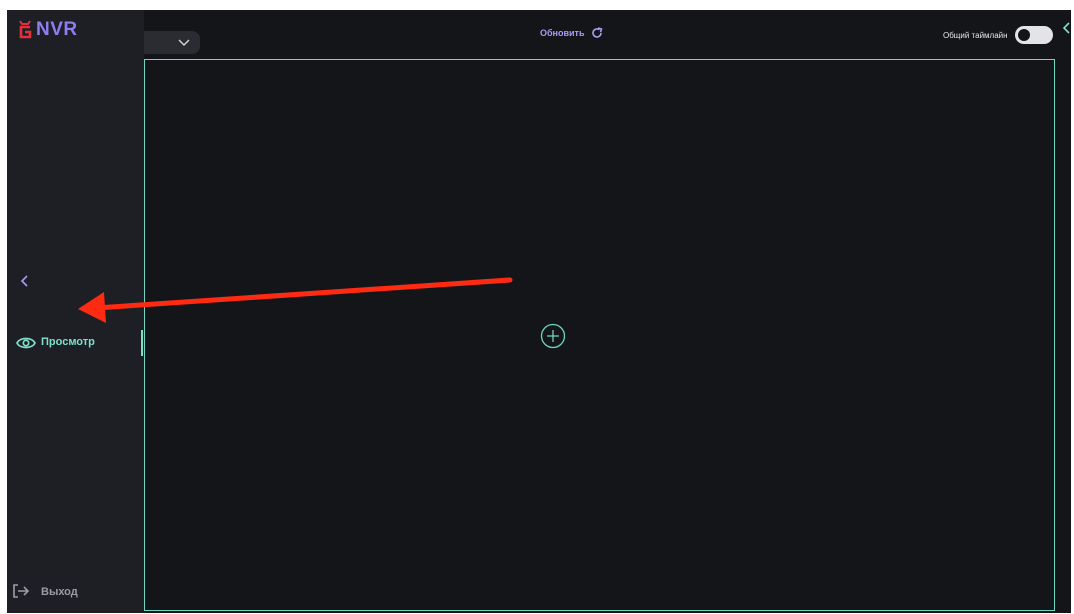 This screenshot has width=1074, height=614. What do you see at coordinates (597, 32) in the screenshot?
I see `refresh-icon` at bounding box center [597, 32].